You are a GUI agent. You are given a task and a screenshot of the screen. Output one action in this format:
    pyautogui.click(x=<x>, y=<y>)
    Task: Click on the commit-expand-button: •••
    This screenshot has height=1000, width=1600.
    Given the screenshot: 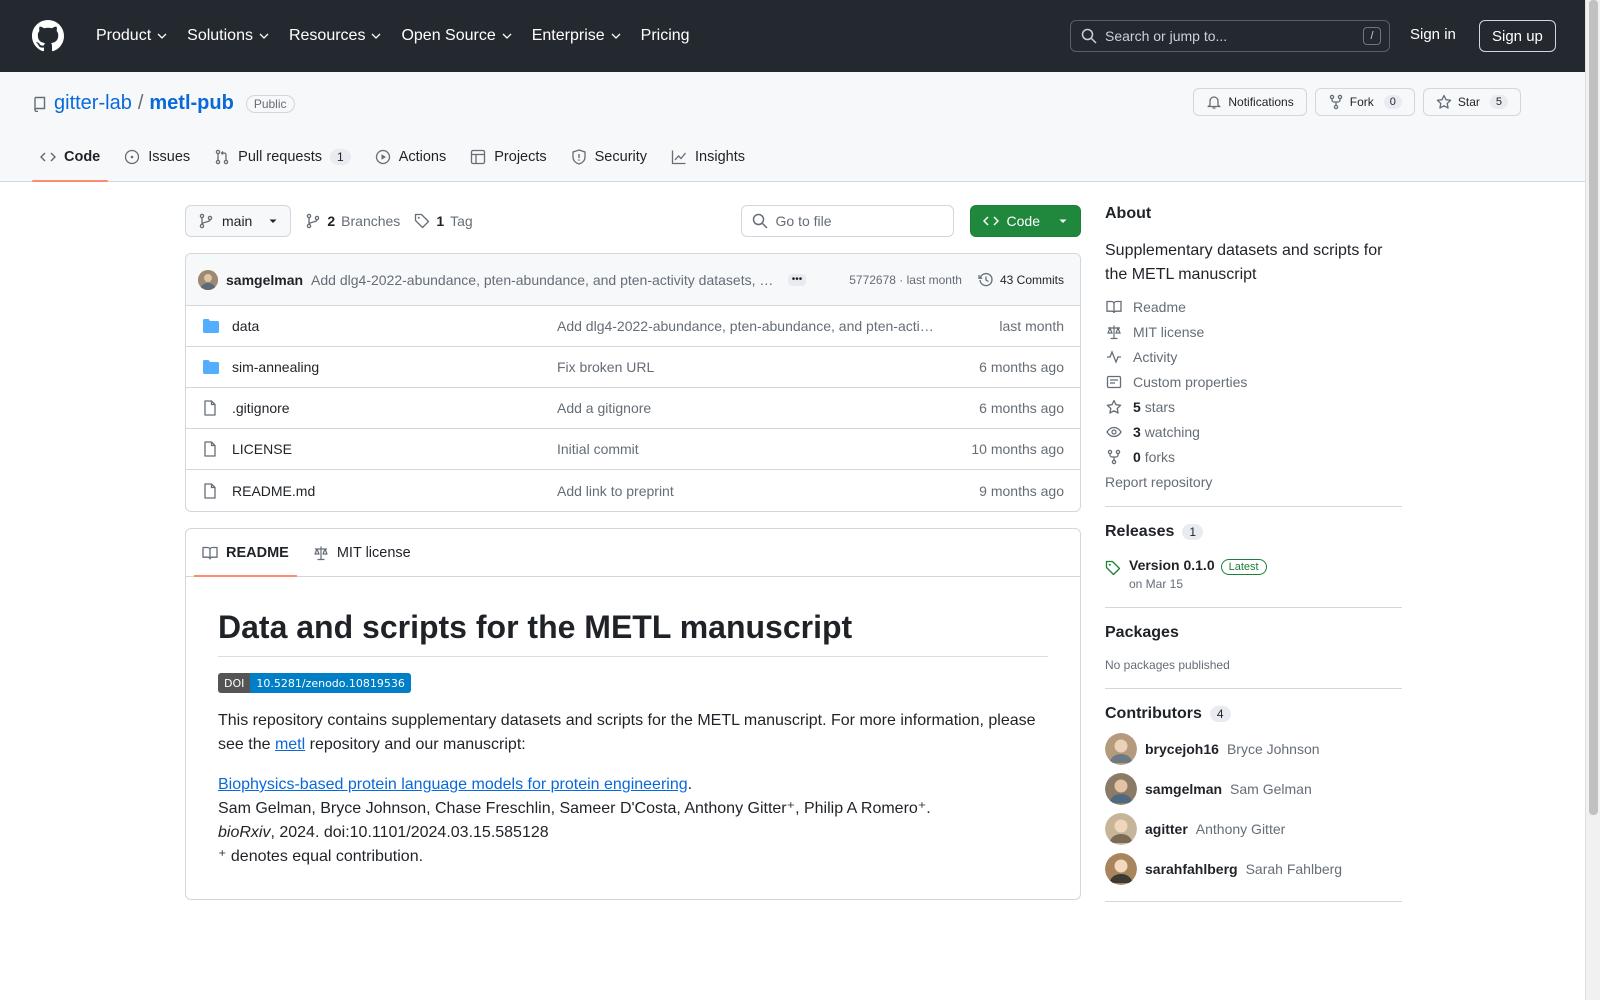 What is the action you would take?
    pyautogui.click(x=797, y=279)
    